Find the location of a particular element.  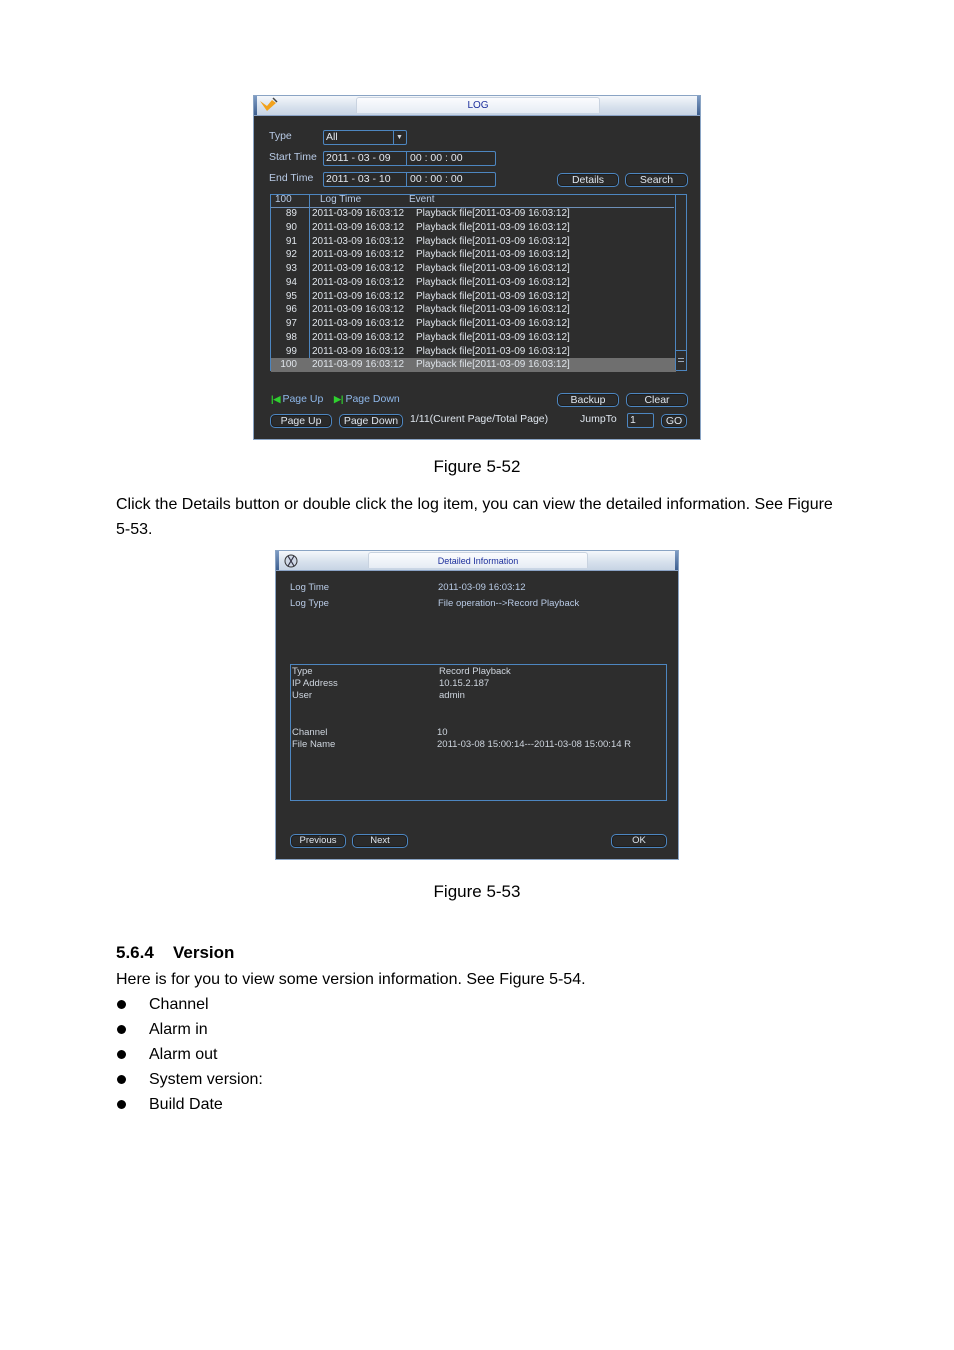

go-button: GO is located at coordinates (674, 421).